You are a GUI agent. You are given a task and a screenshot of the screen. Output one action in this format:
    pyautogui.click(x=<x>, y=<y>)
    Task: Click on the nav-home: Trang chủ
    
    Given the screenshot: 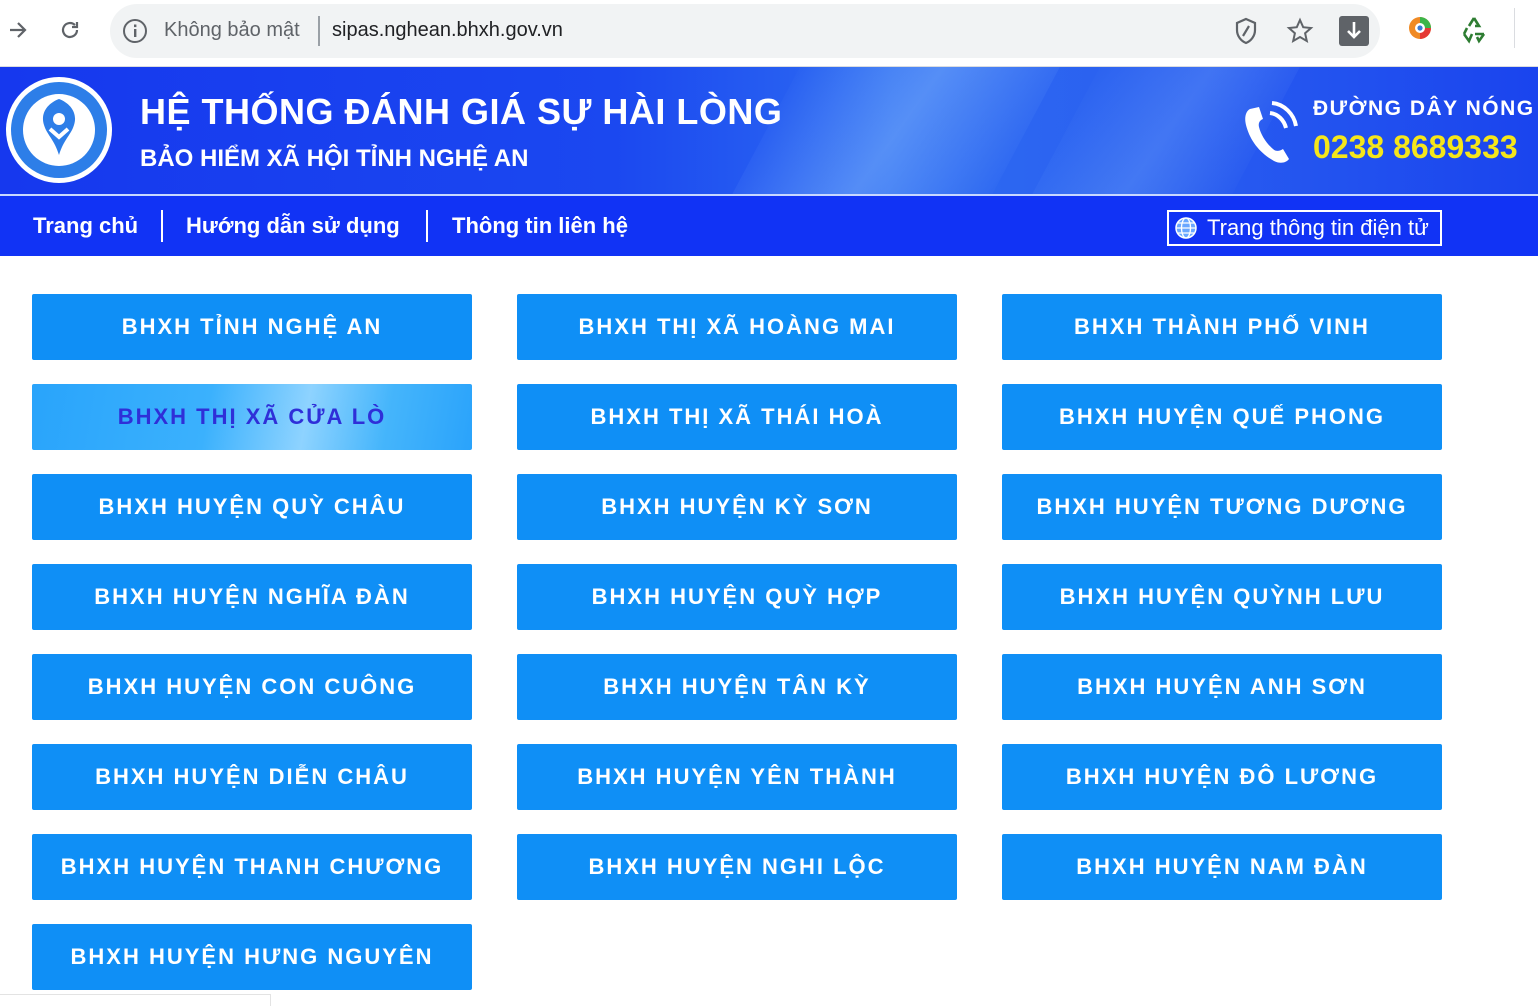 What is the action you would take?
    pyautogui.click(x=85, y=226)
    